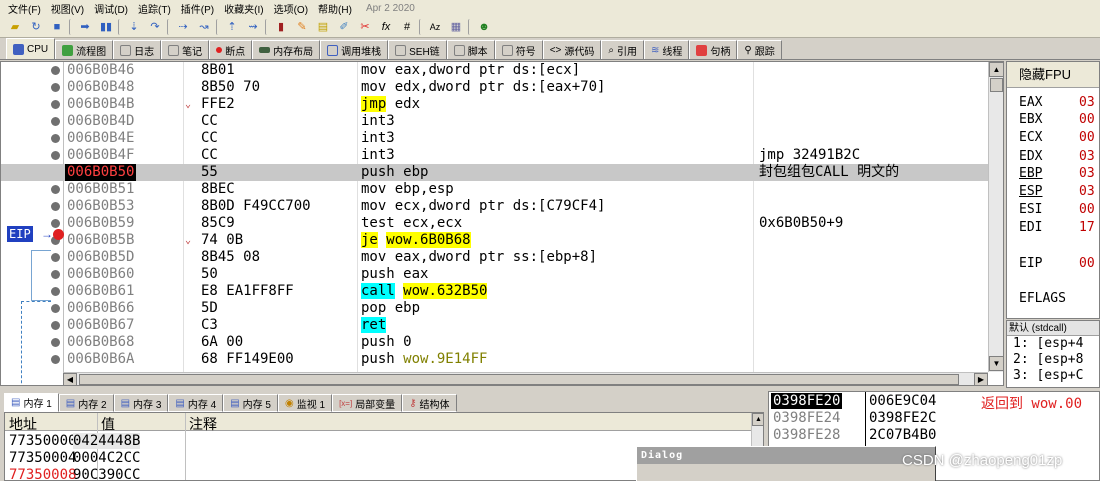  Describe the element at coordinates (981, 379) in the screenshot. I see `scroll-right-icon: ▶` at that location.